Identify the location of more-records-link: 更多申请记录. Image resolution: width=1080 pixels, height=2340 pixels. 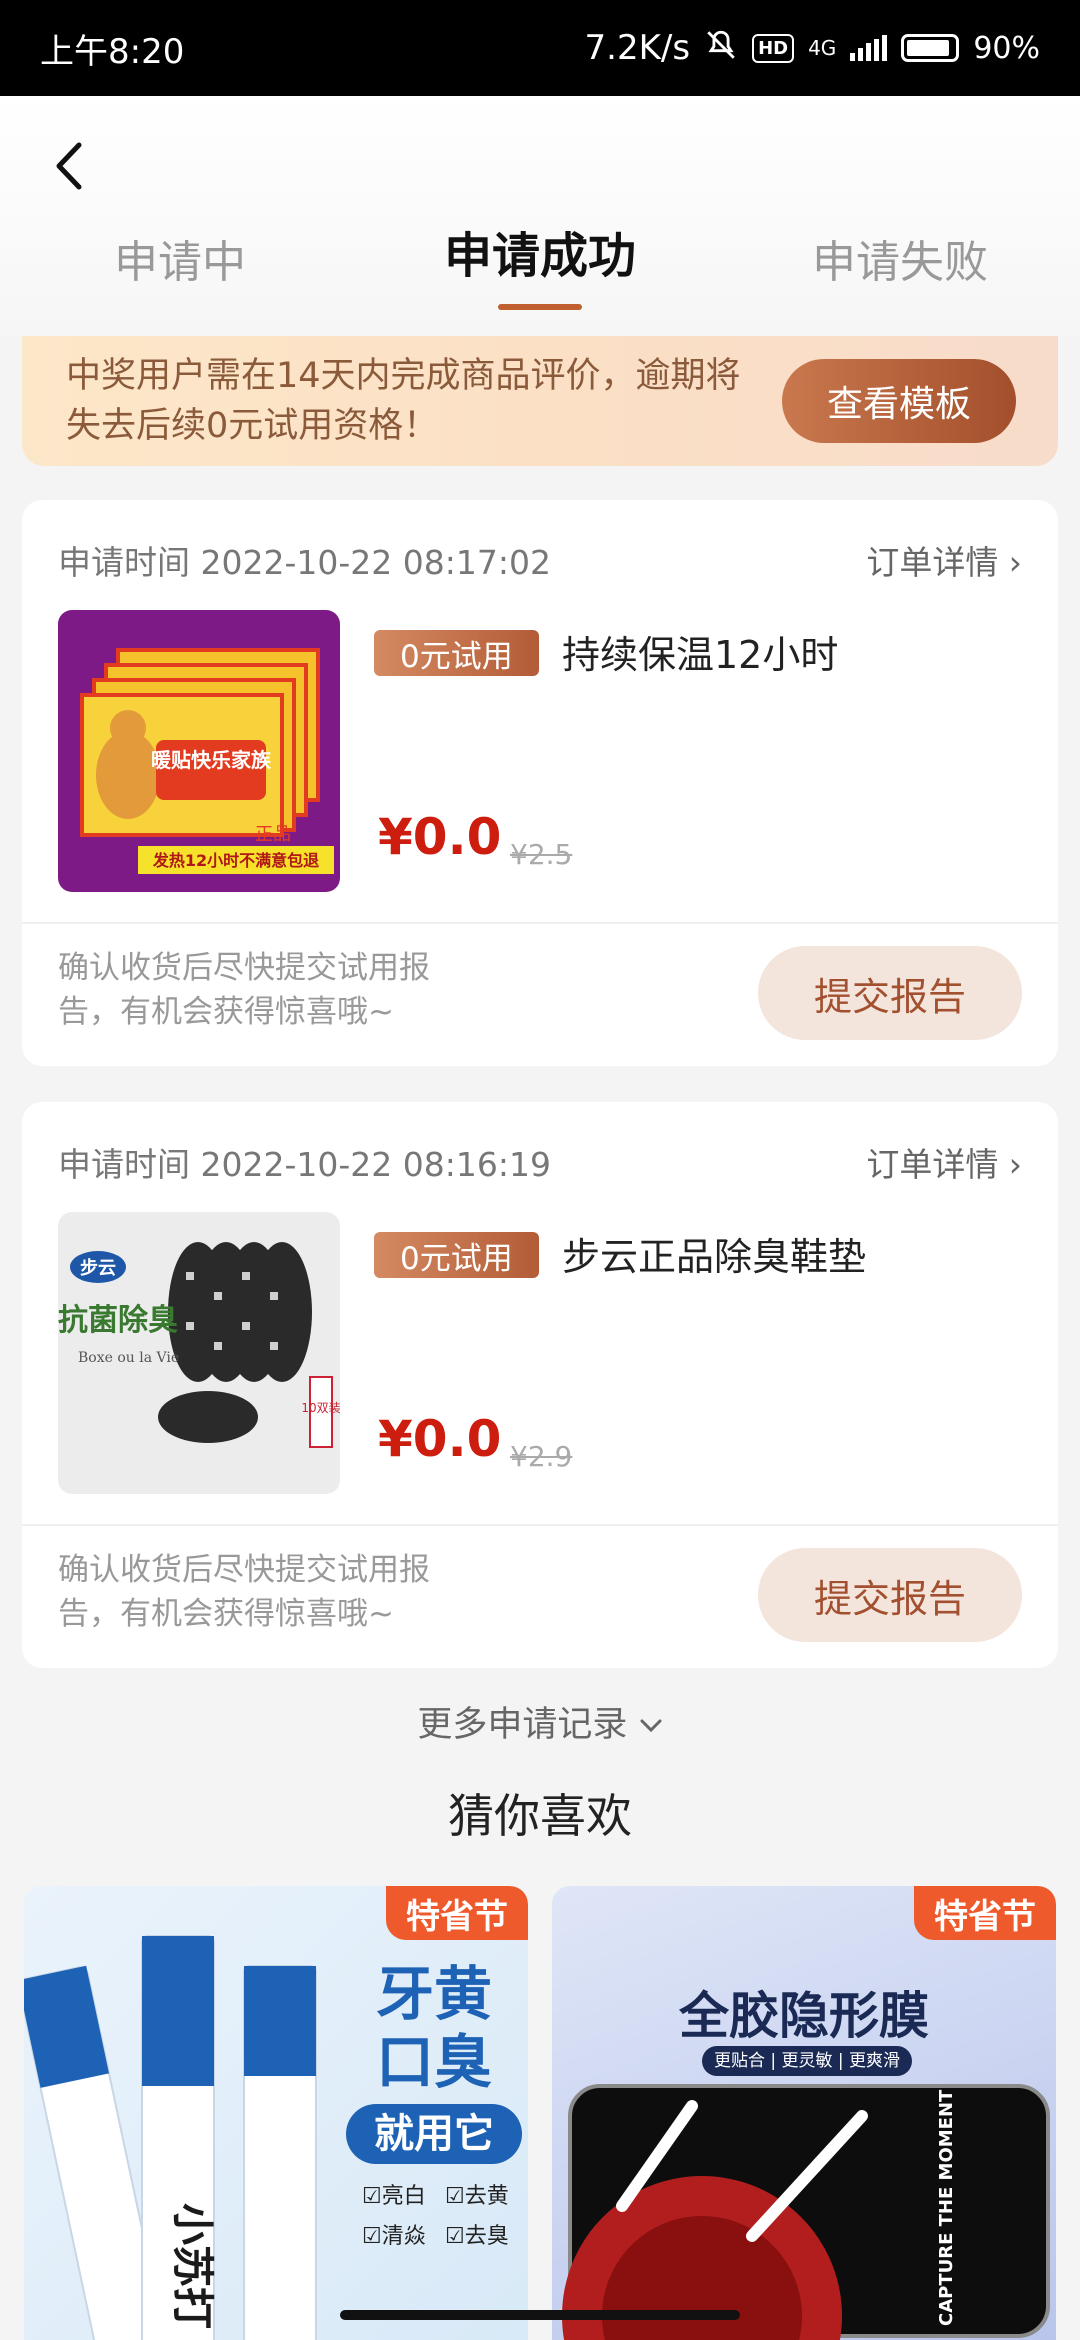
(540, 1721).